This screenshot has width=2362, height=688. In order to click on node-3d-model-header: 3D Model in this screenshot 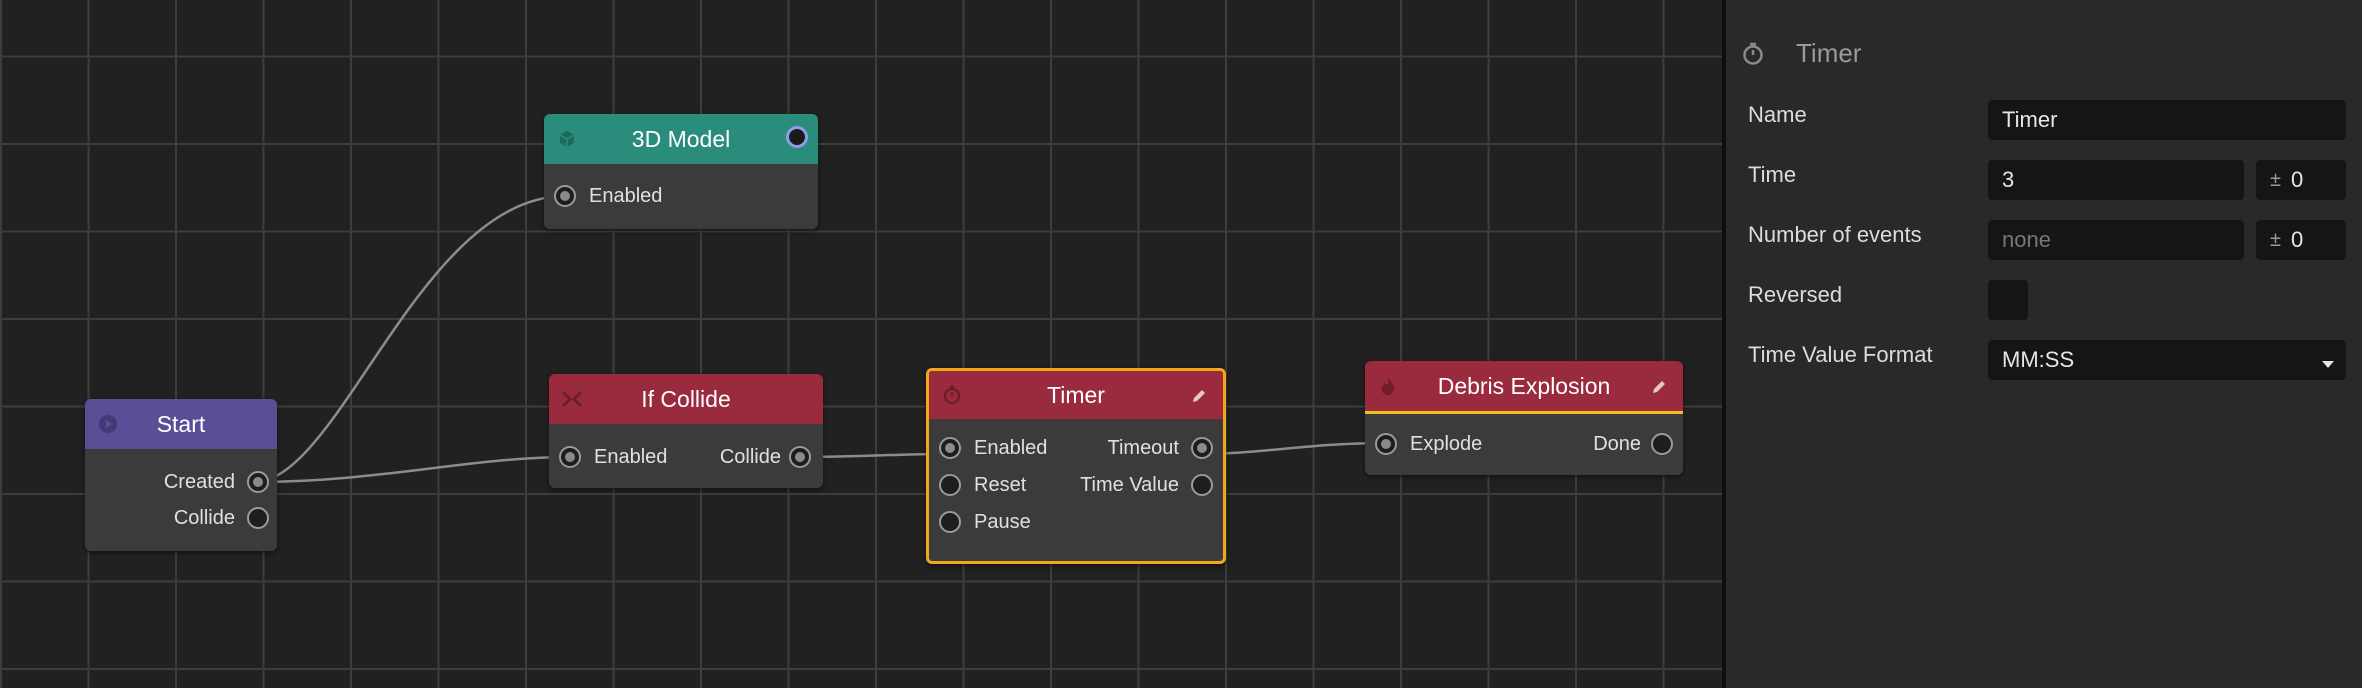, I will do `click(681, 139)`.